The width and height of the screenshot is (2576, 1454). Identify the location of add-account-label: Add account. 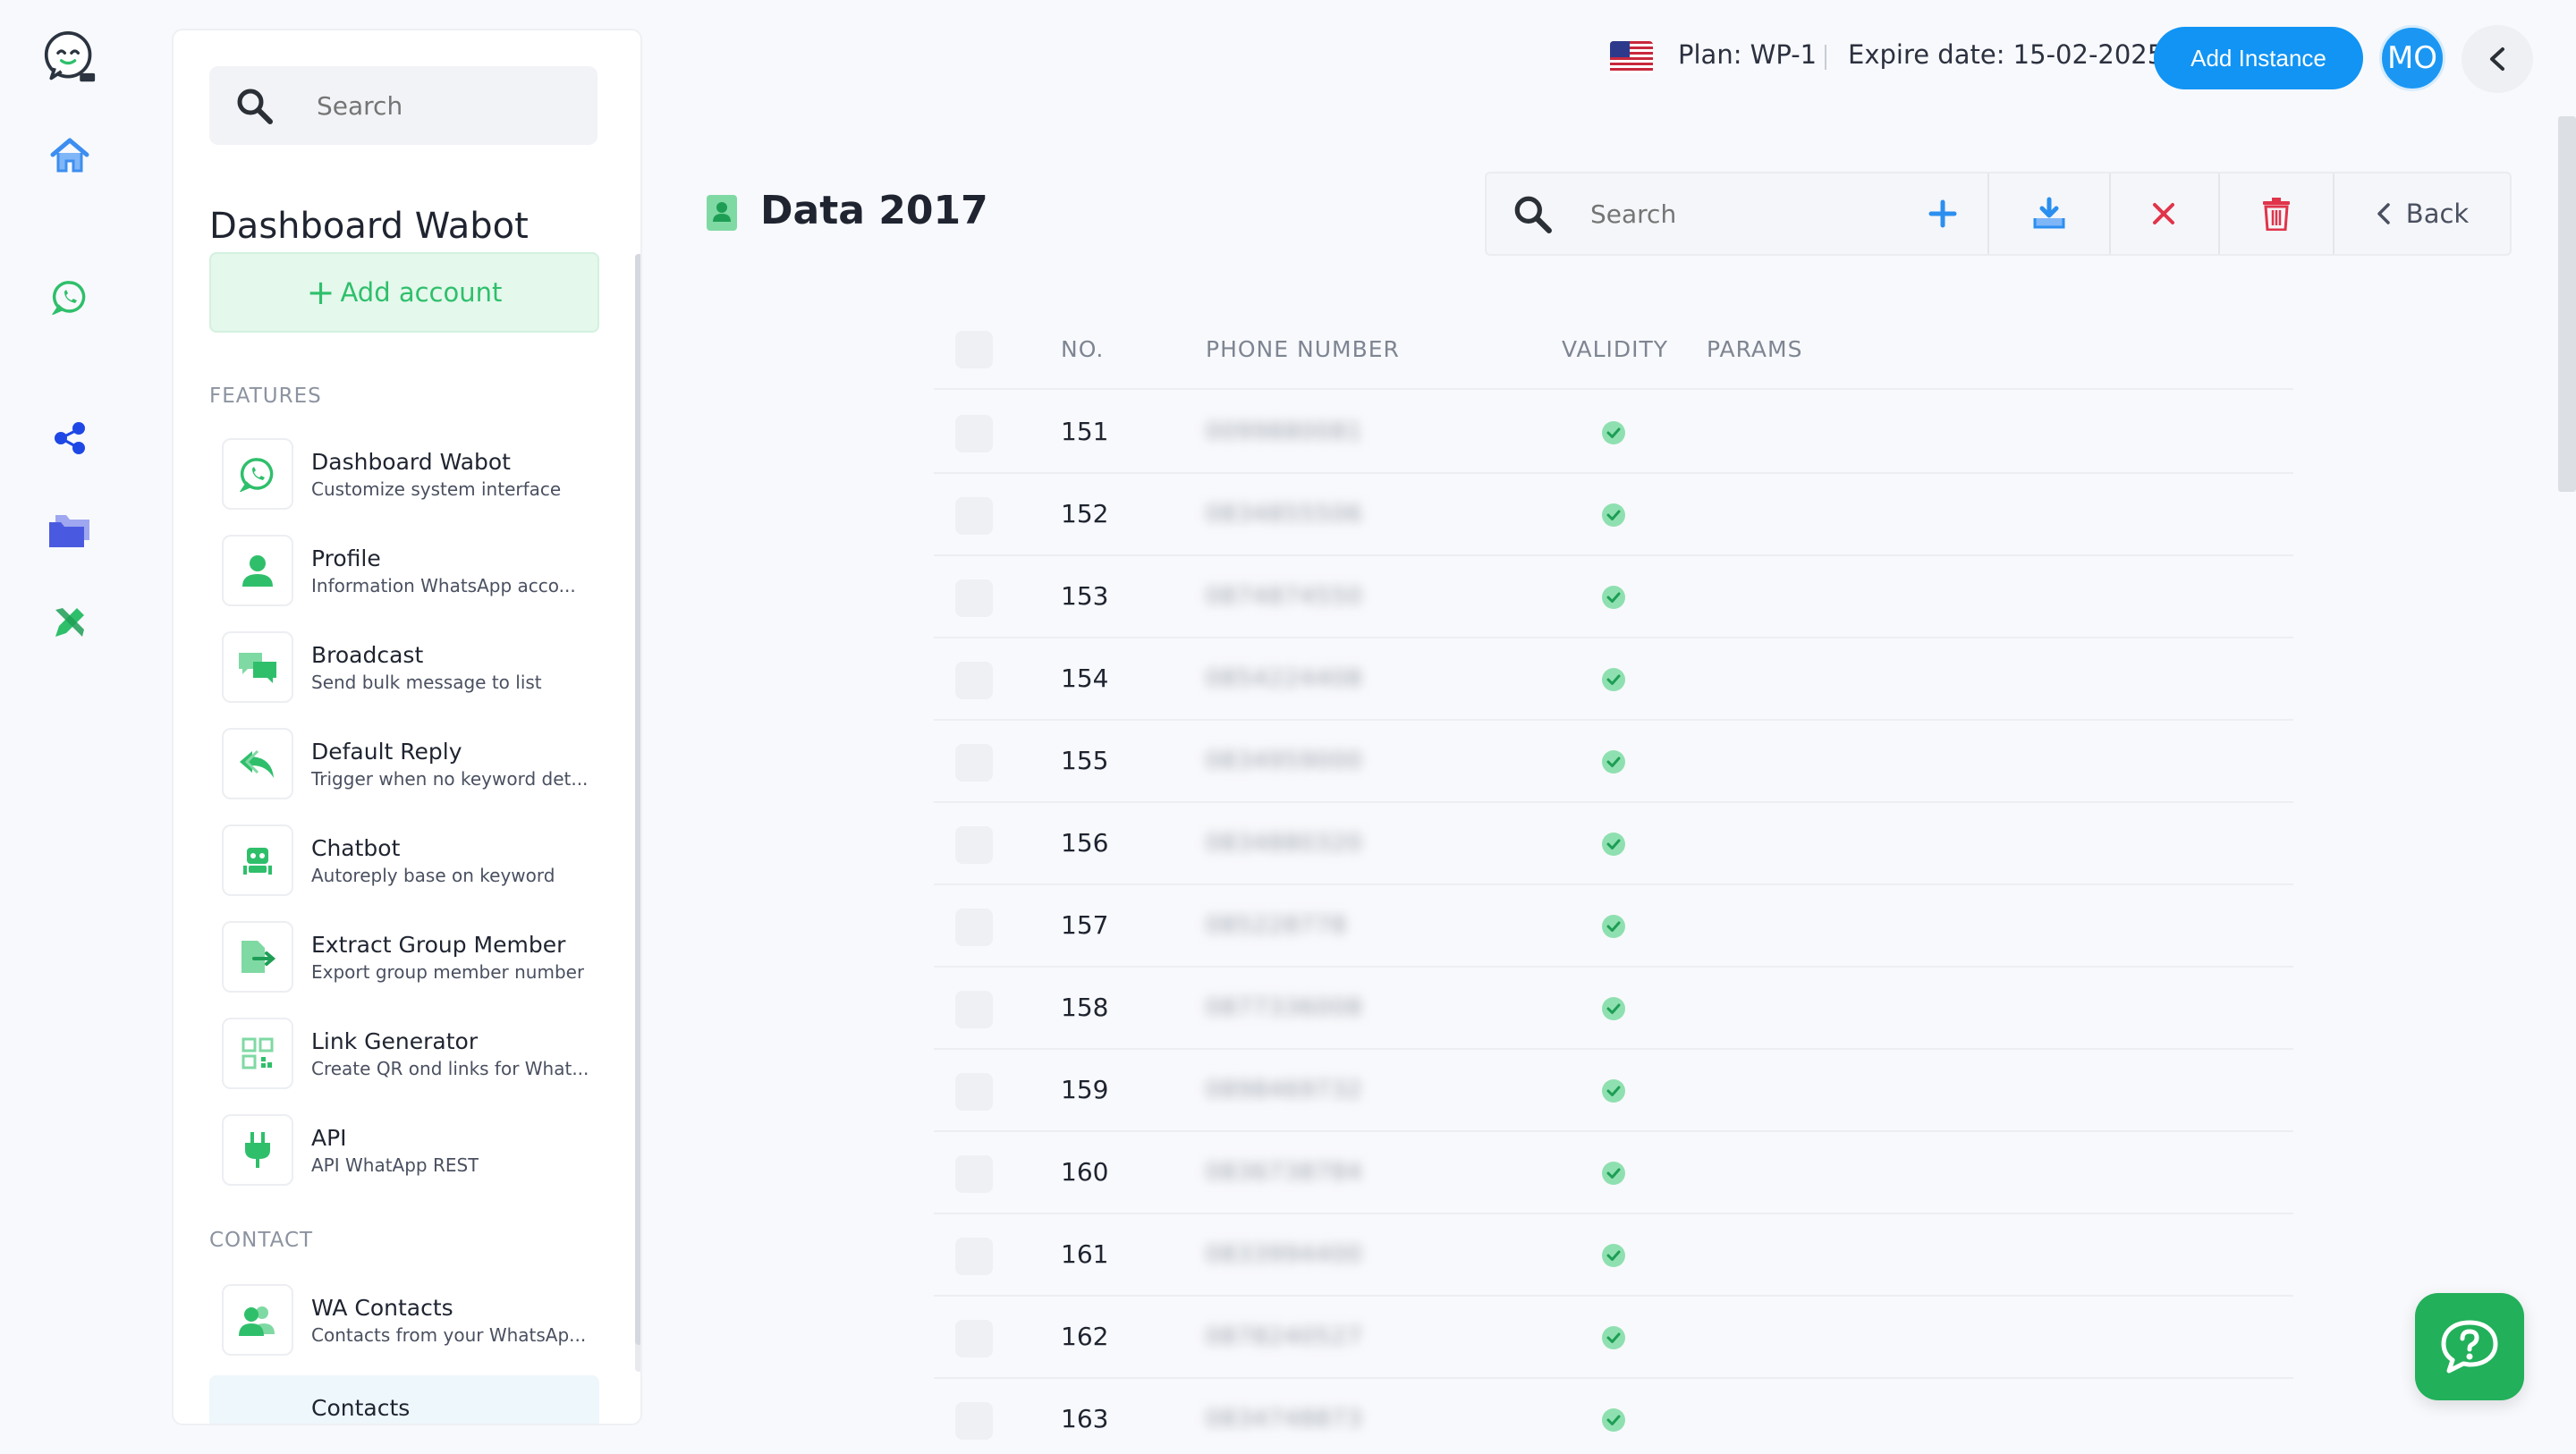
(421, 292).